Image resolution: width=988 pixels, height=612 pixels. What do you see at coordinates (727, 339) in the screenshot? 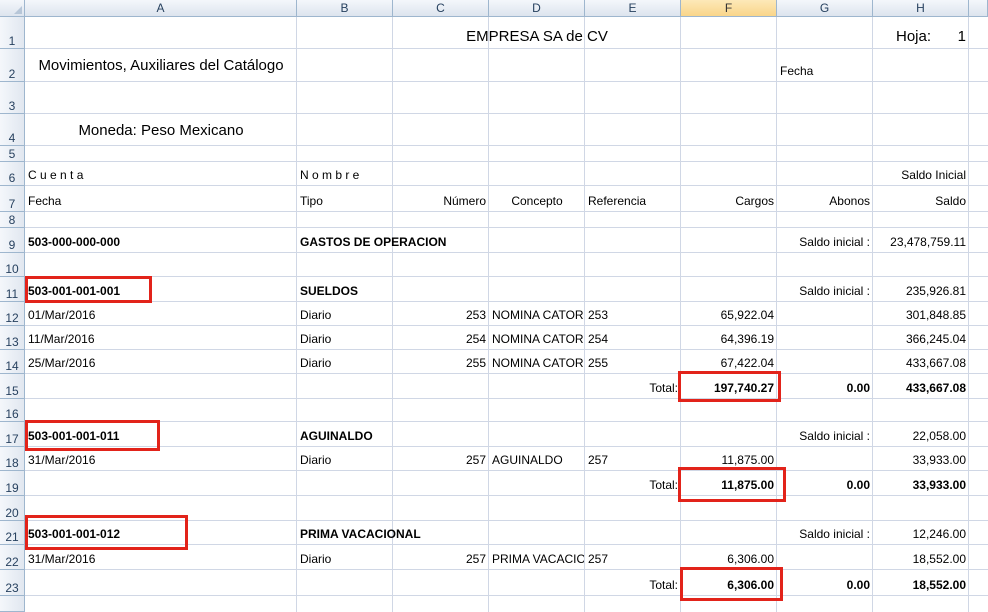
I see `movement-cargos: 64,396.19` at bounding box center [727, 339].